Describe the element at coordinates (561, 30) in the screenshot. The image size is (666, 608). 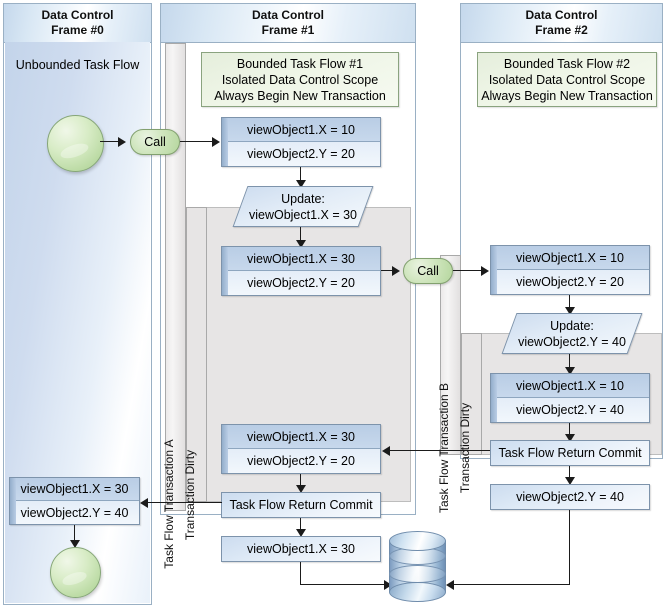
I see `frame-2-title-line2: Frame #2` at that location.